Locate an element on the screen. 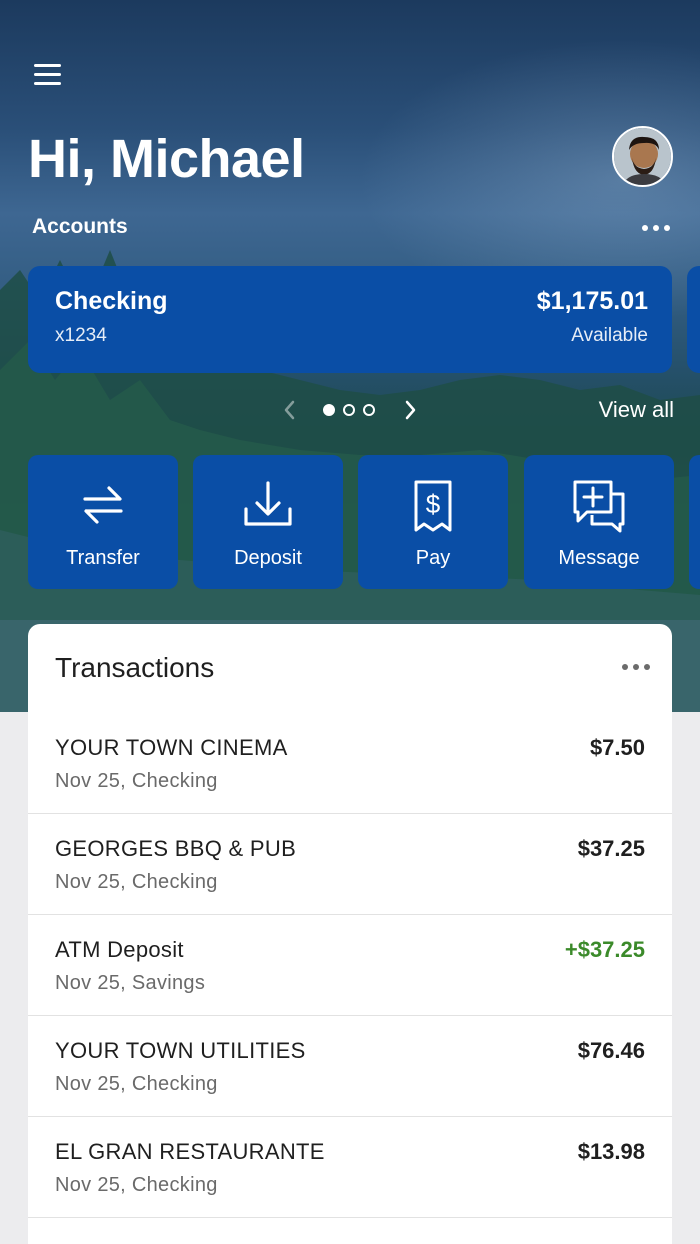 The height and width of the screenshot is (1244, 700). transactions-title: Transactions is located at coordinates (135, 667).